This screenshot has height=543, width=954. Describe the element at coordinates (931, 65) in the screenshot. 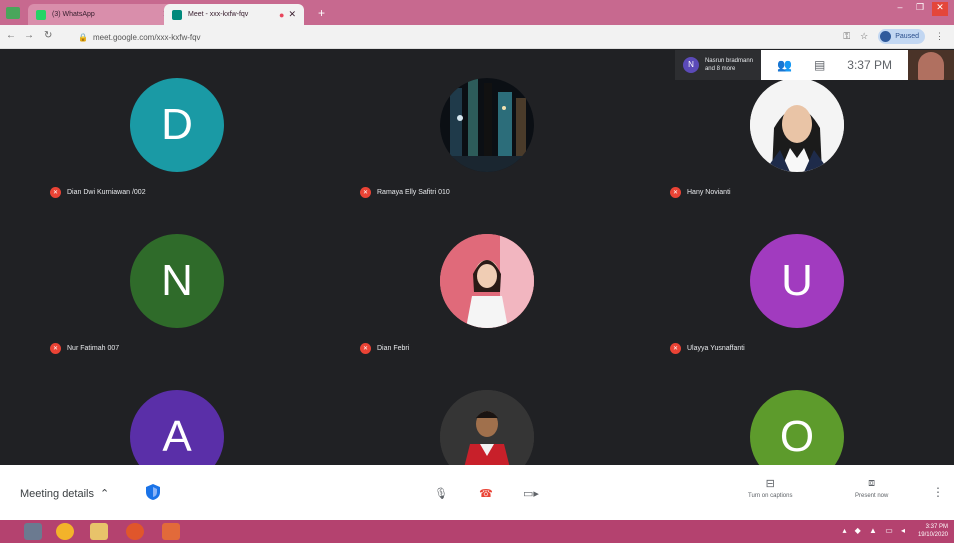

I see `self-view` at that location.